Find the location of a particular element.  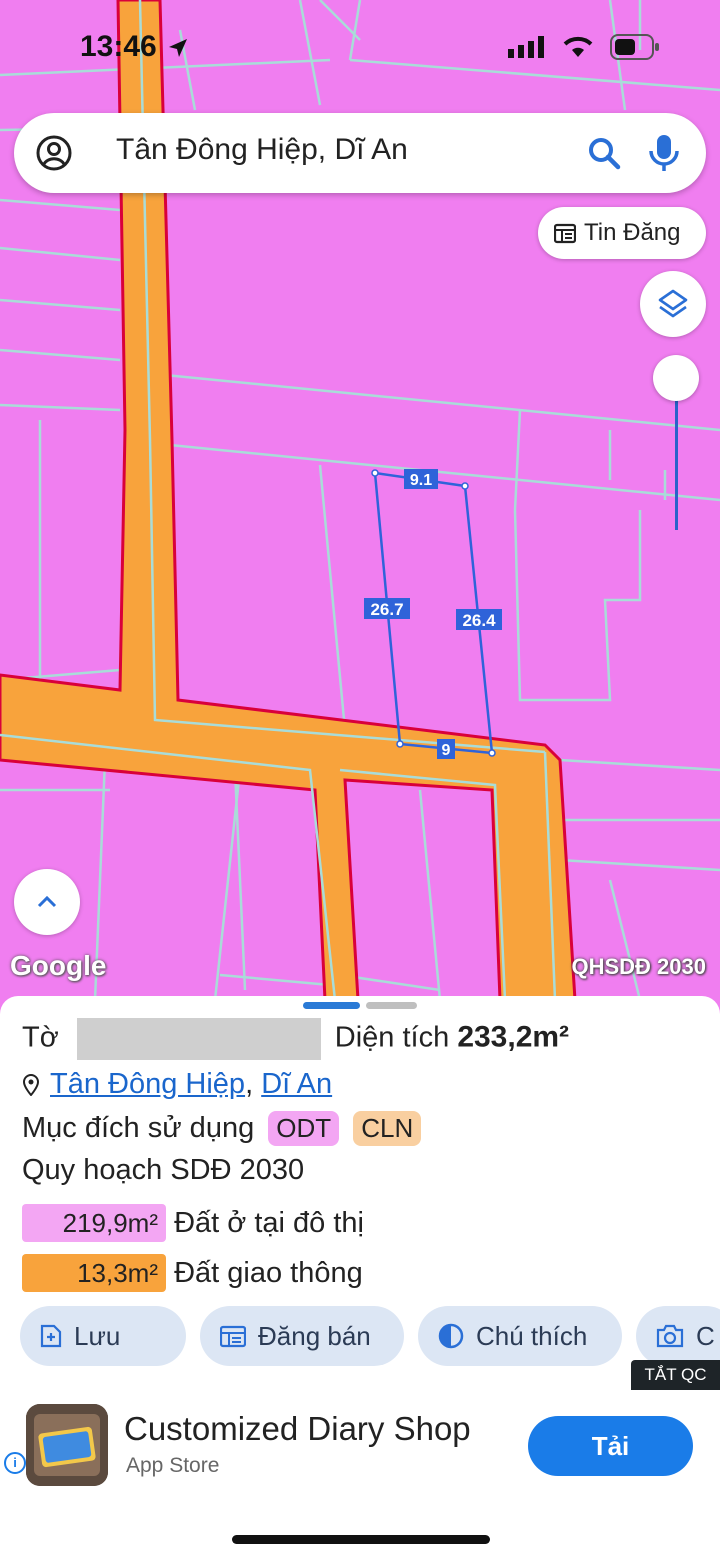

svg-text: 26.4 is located at coordinates (479, 620).